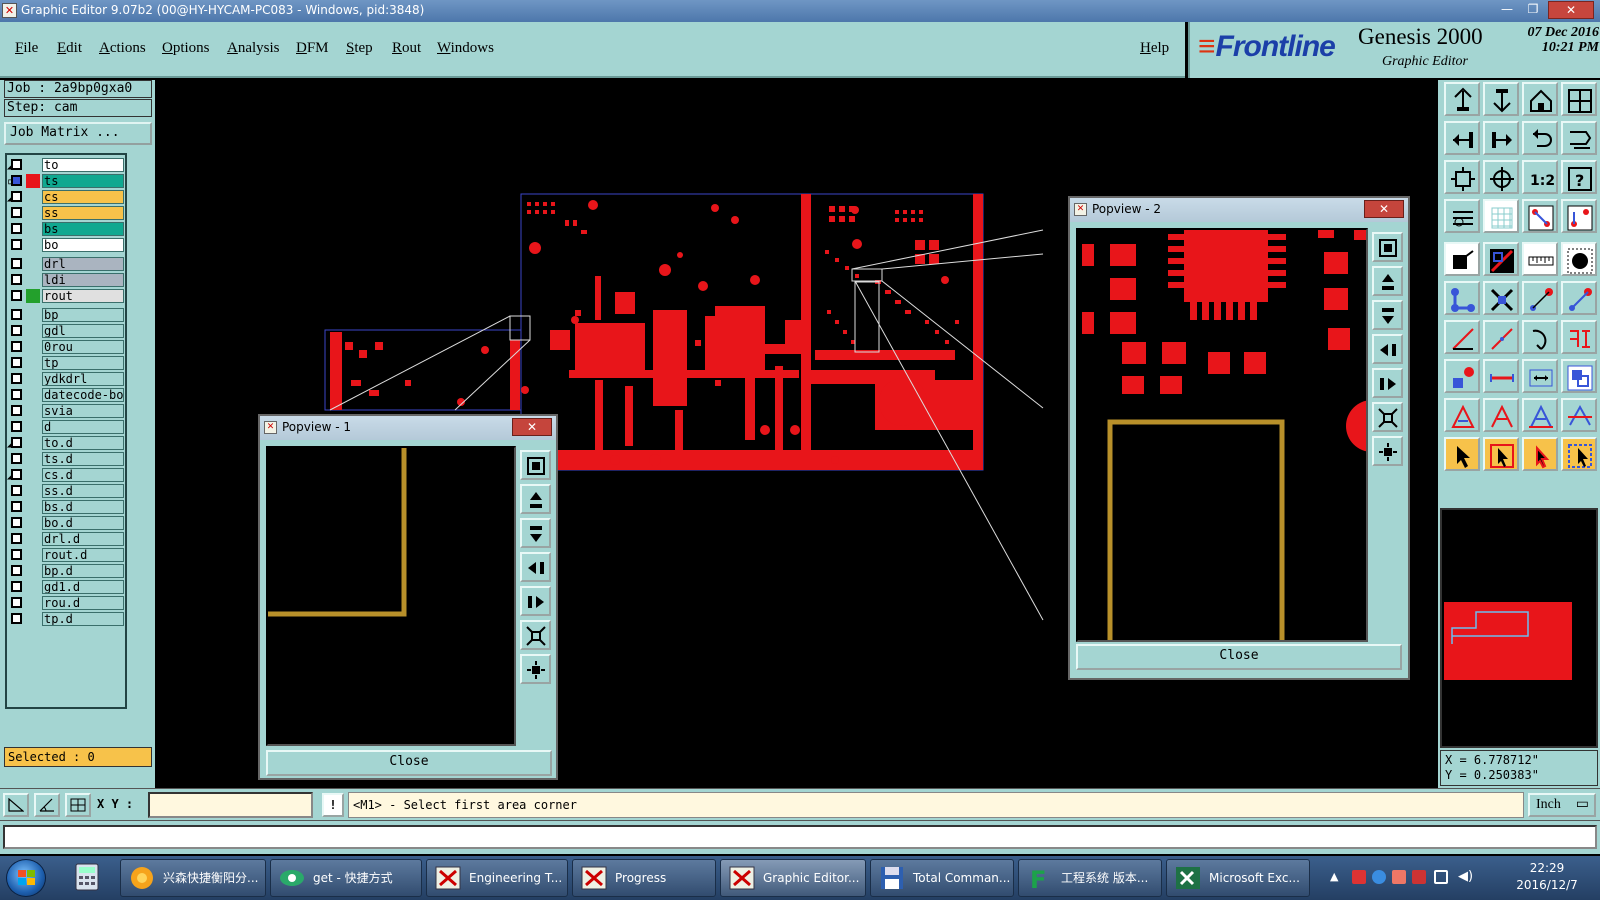 The image size is (1600, 900). I want to click on maximize-button: ❐, so click(1533, 10).